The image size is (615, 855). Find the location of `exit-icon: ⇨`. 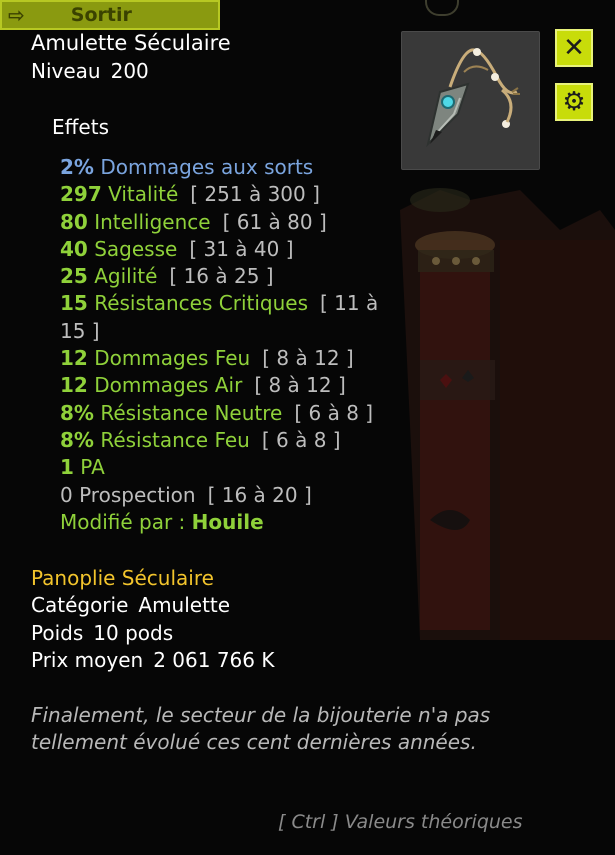

exit-icon: ⇨ is located at coordinates (16, 15).